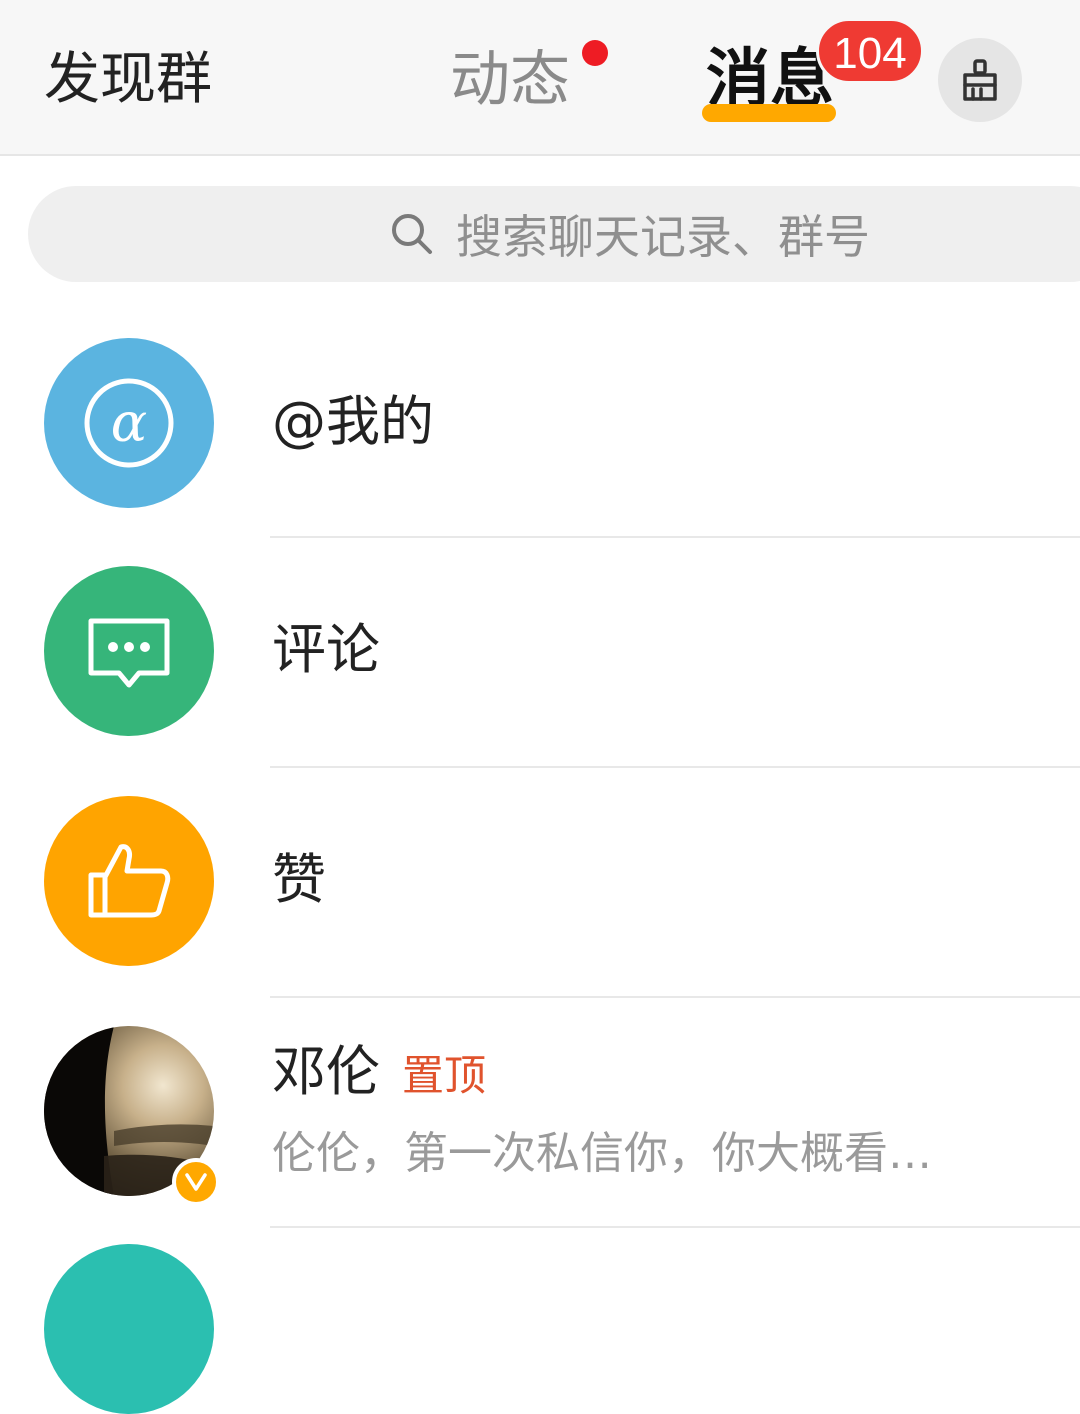 This screenshot has width=1080, height=1414. Describe the element at coordinates (128, 80) in the screenshot. I see `discover-groups-link: 发现群` at that location.